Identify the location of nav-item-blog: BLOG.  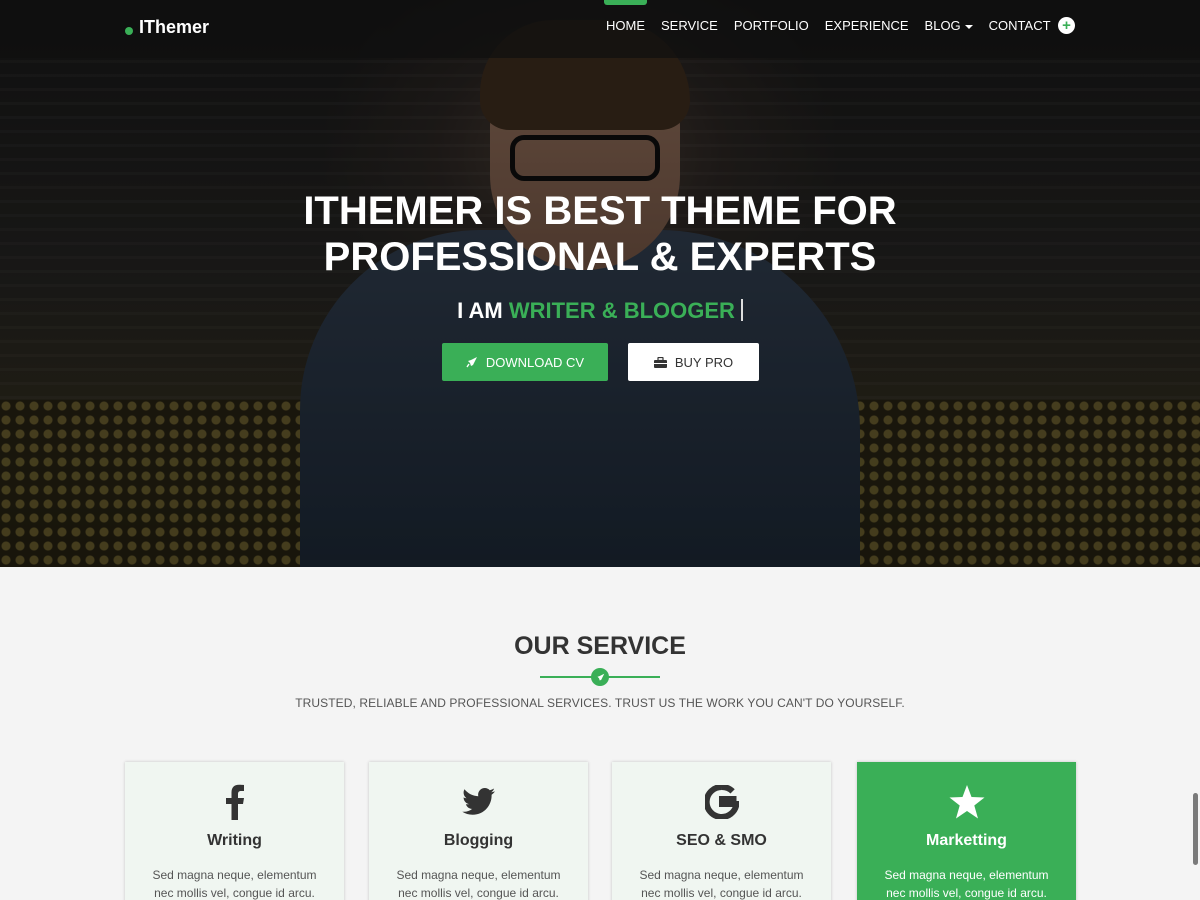
(949, 25).